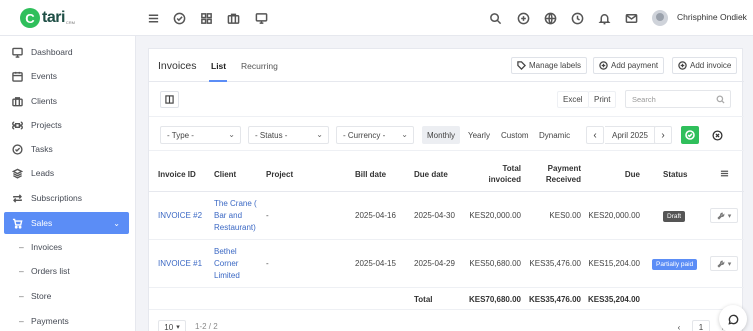 The image size is (753, 331). I want to click on invoice-id-link: INVOICE #2, so click(180, 216).